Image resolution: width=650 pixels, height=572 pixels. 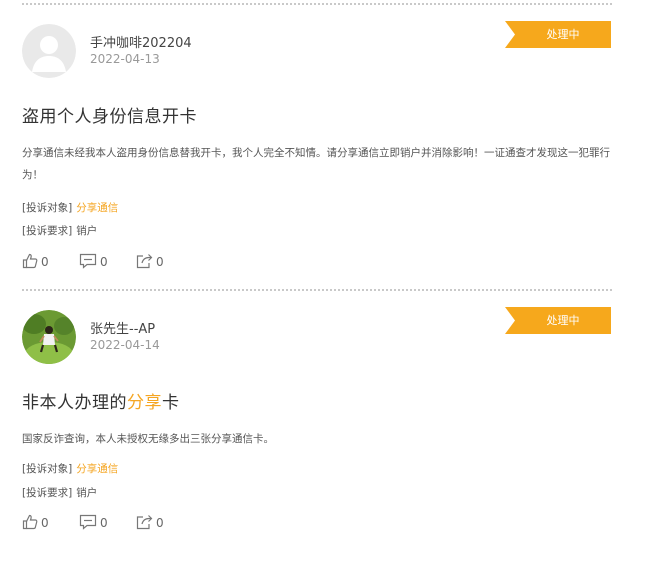 I want to click on title-text: 非本人办理的, so click(x=74, y=403).